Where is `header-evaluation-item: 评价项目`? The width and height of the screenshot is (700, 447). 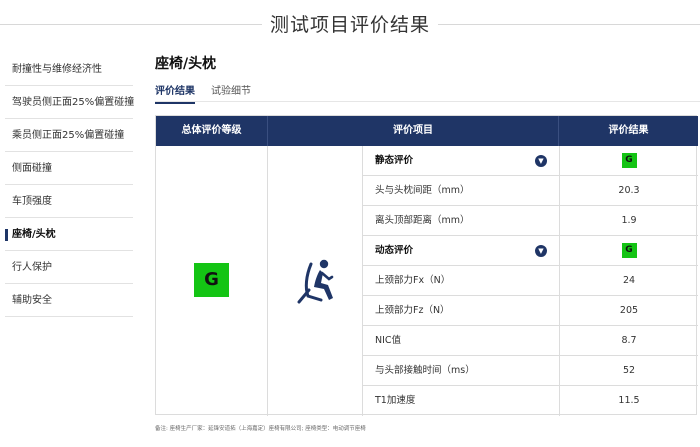
header-evaluation-item: 评价项目 is located at coordinates (413, 131).